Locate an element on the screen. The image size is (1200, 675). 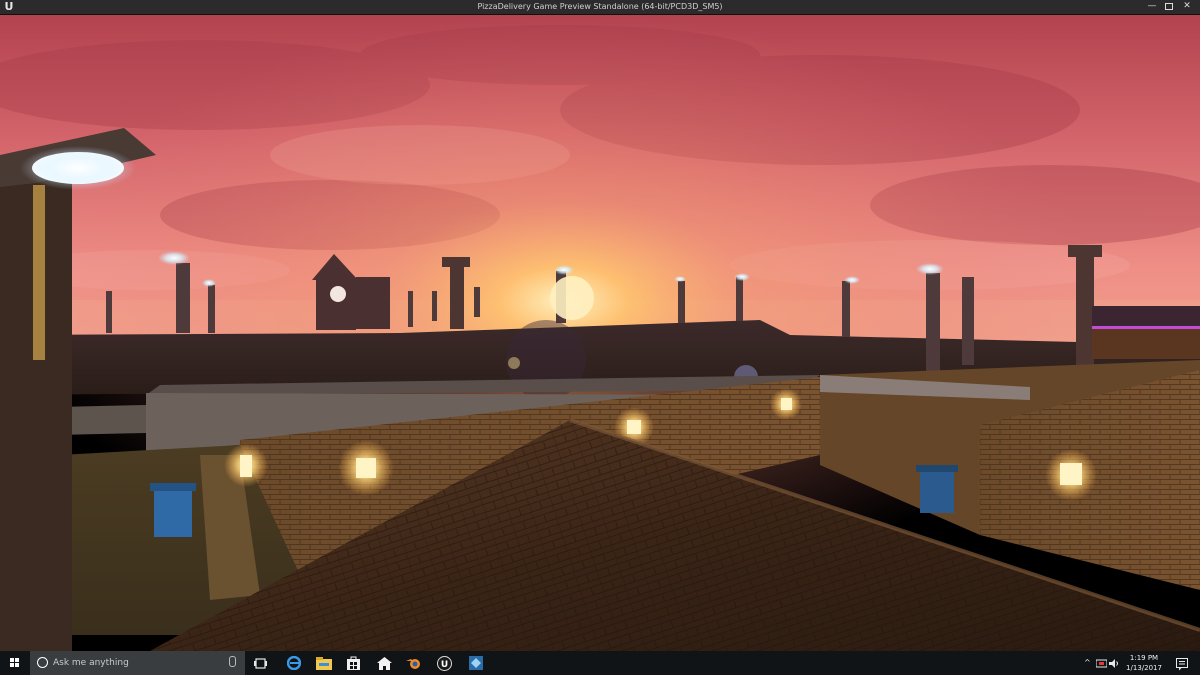
store-button is located at coordinates (353, 663).